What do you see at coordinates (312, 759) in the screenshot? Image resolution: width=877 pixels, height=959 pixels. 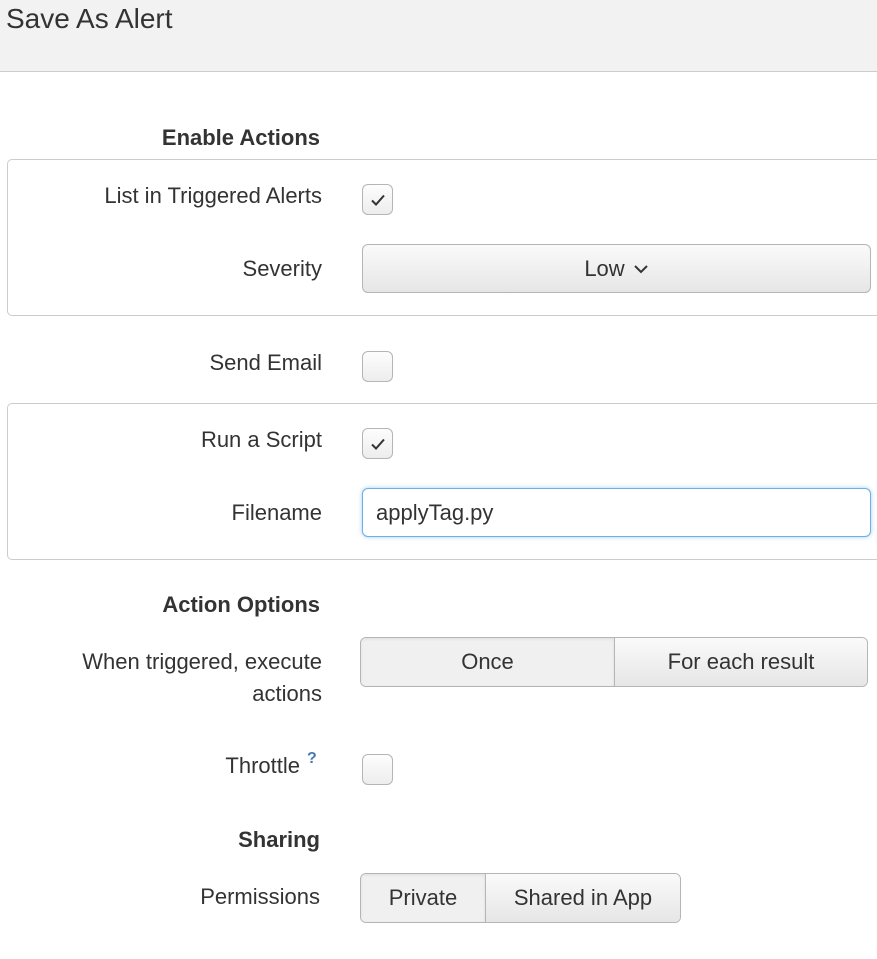 I see `question-icon: ?` at bounding box center [312, 759].